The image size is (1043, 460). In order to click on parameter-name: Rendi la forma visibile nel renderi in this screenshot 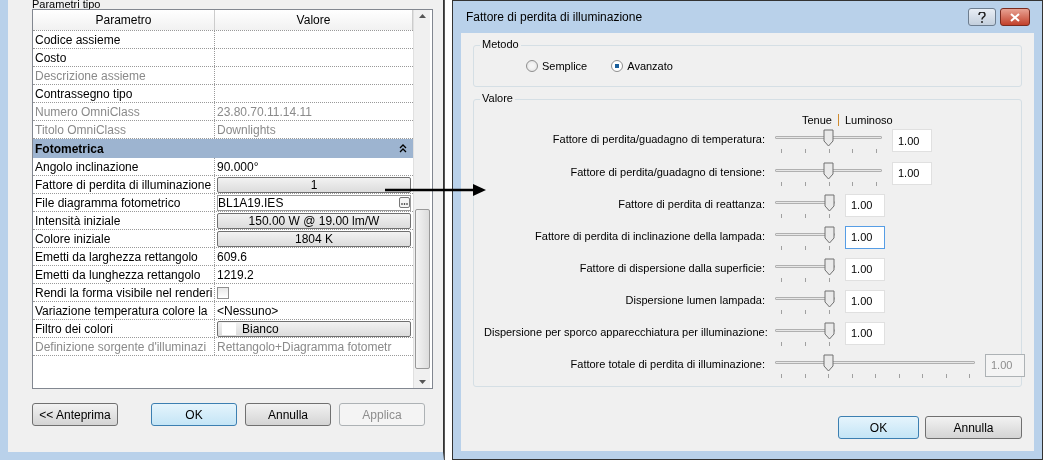, I will do `click(124, 292)`.